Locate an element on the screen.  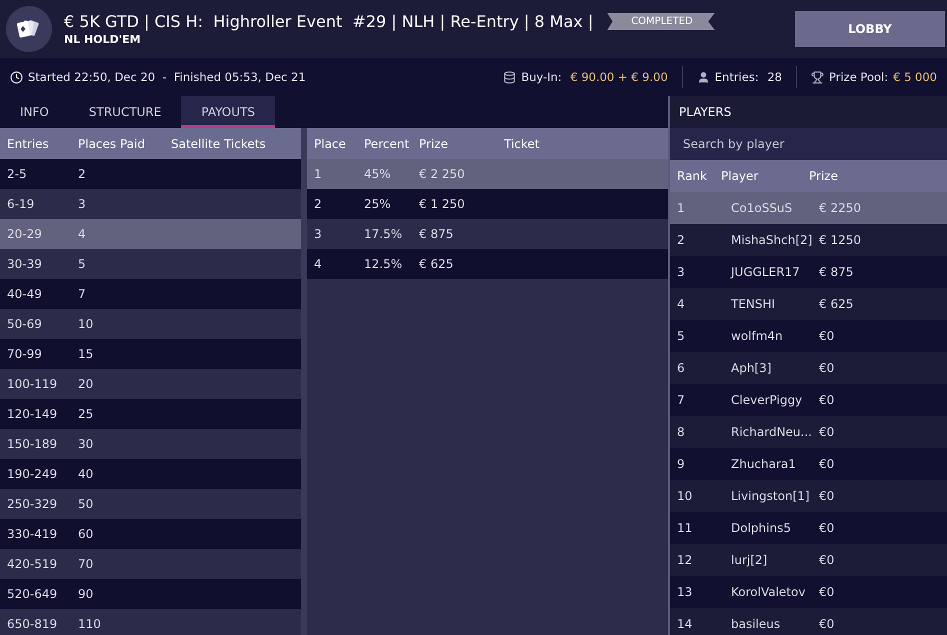
player-row: 6 Aph[3] €0 is located at coordinates (808, 368).